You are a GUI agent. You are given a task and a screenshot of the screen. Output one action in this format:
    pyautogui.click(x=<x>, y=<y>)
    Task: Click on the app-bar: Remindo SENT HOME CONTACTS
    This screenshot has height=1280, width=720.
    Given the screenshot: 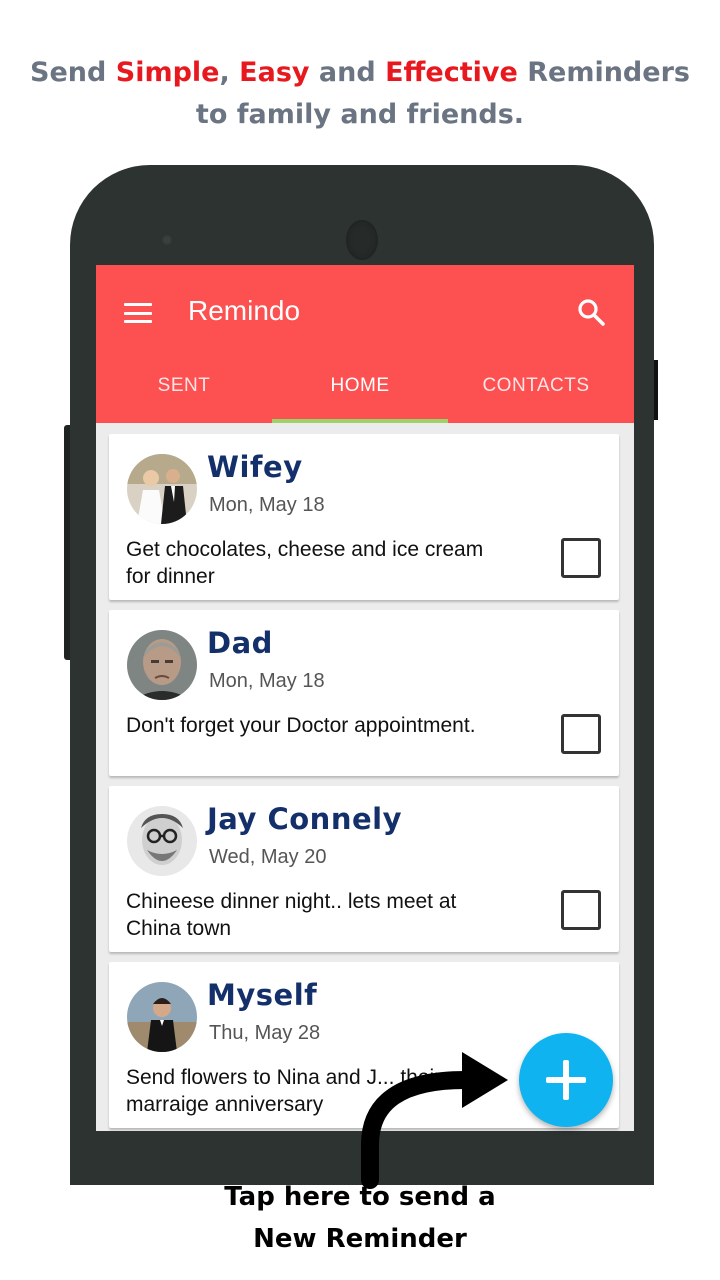 What is the action you would take?
    pyautogui.click(x=365, y=344)
    